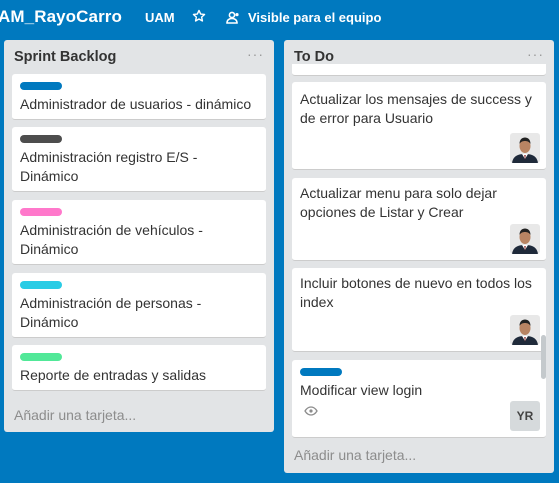  I want to click on card: Reporte de entradas y salidas, so click(139, 368).